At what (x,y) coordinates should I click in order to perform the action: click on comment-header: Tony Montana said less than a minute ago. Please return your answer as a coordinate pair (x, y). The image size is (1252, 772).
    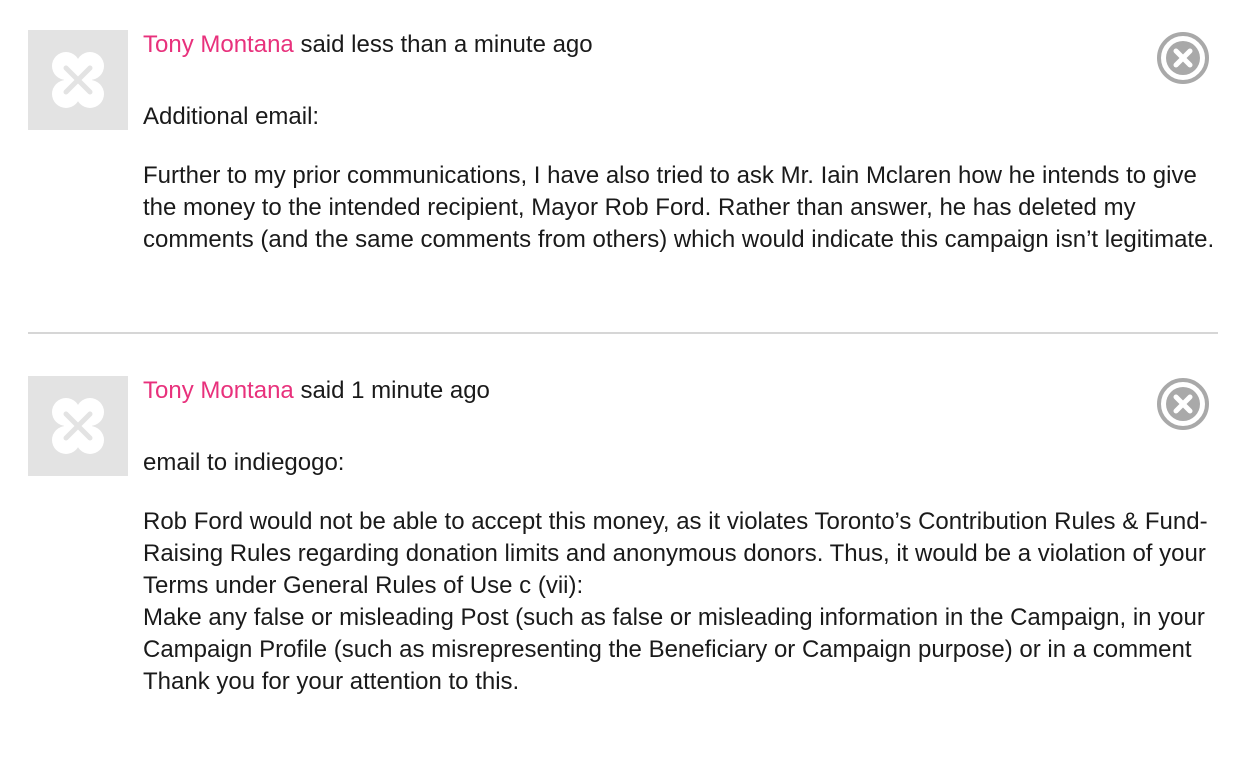
    Looking at the image, I should click on (368, 45).